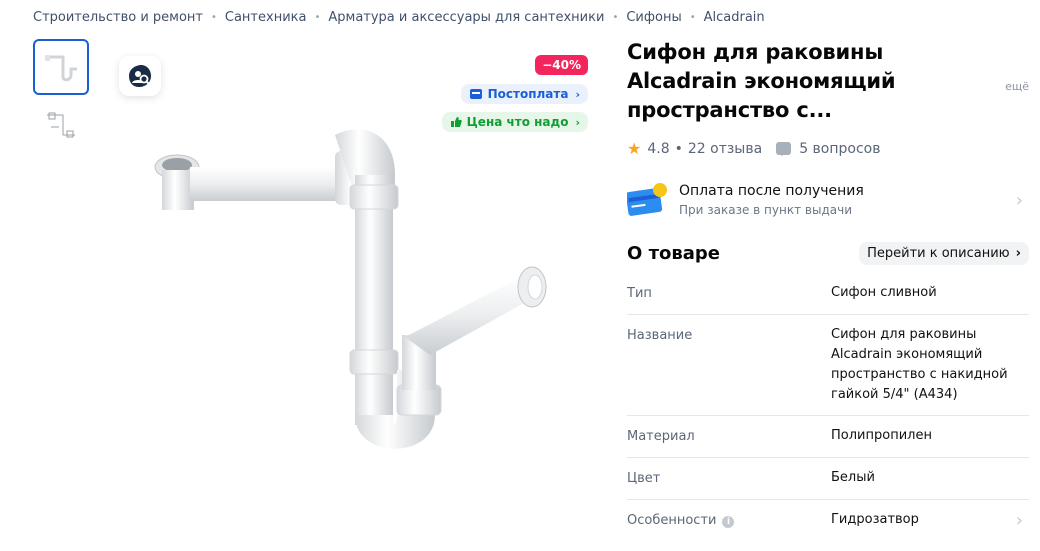 The width and height of the screenshot is (1040, 551). I want to click on spec-value: Гидрозатвор, so click(875, 519).